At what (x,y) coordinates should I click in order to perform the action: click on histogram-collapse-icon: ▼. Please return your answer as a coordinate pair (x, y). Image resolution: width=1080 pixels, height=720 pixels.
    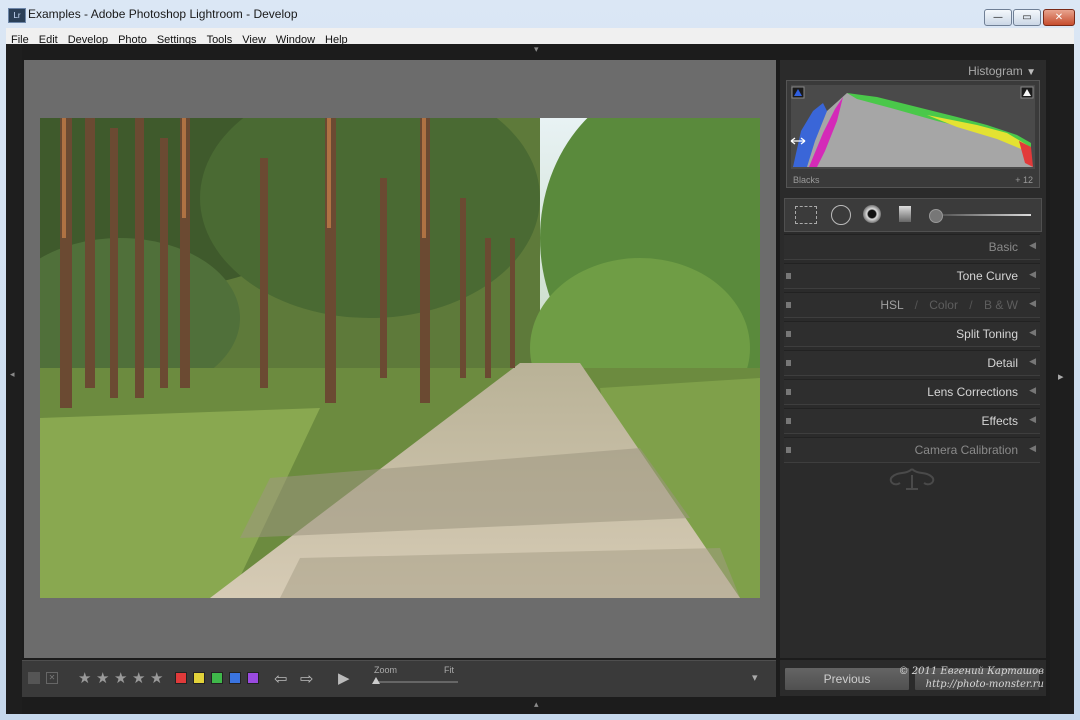
    Looking at the image, I should click on (1031, 72).